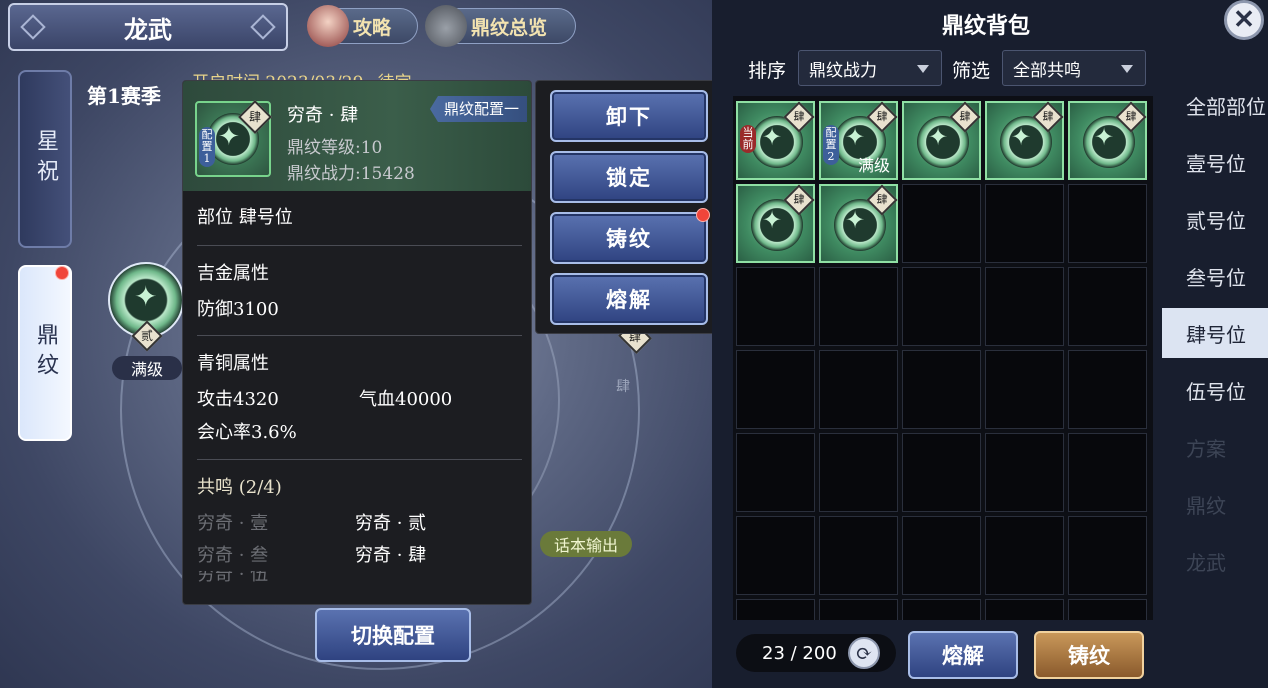  What do you see at coordinates (393, 635) in the screenshot?
I see `switch-config-button: 切换配置` at bounding box center [393, 635].